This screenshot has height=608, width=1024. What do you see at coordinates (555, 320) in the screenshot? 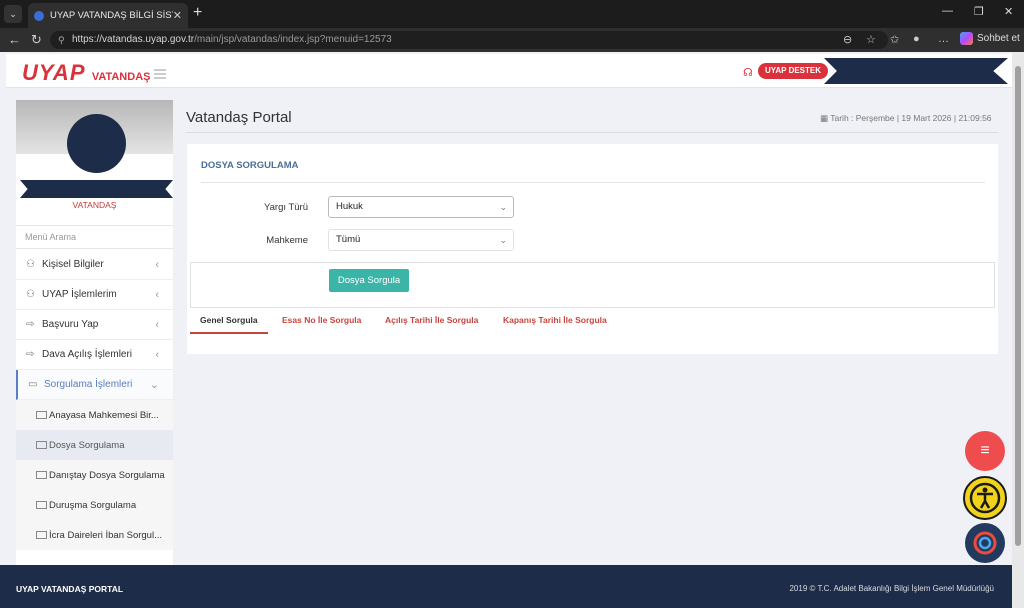
I see `tab-kapanis-tarihi: Kapanış Tarihi İle Sorgula` at bounding box center [555, 320].